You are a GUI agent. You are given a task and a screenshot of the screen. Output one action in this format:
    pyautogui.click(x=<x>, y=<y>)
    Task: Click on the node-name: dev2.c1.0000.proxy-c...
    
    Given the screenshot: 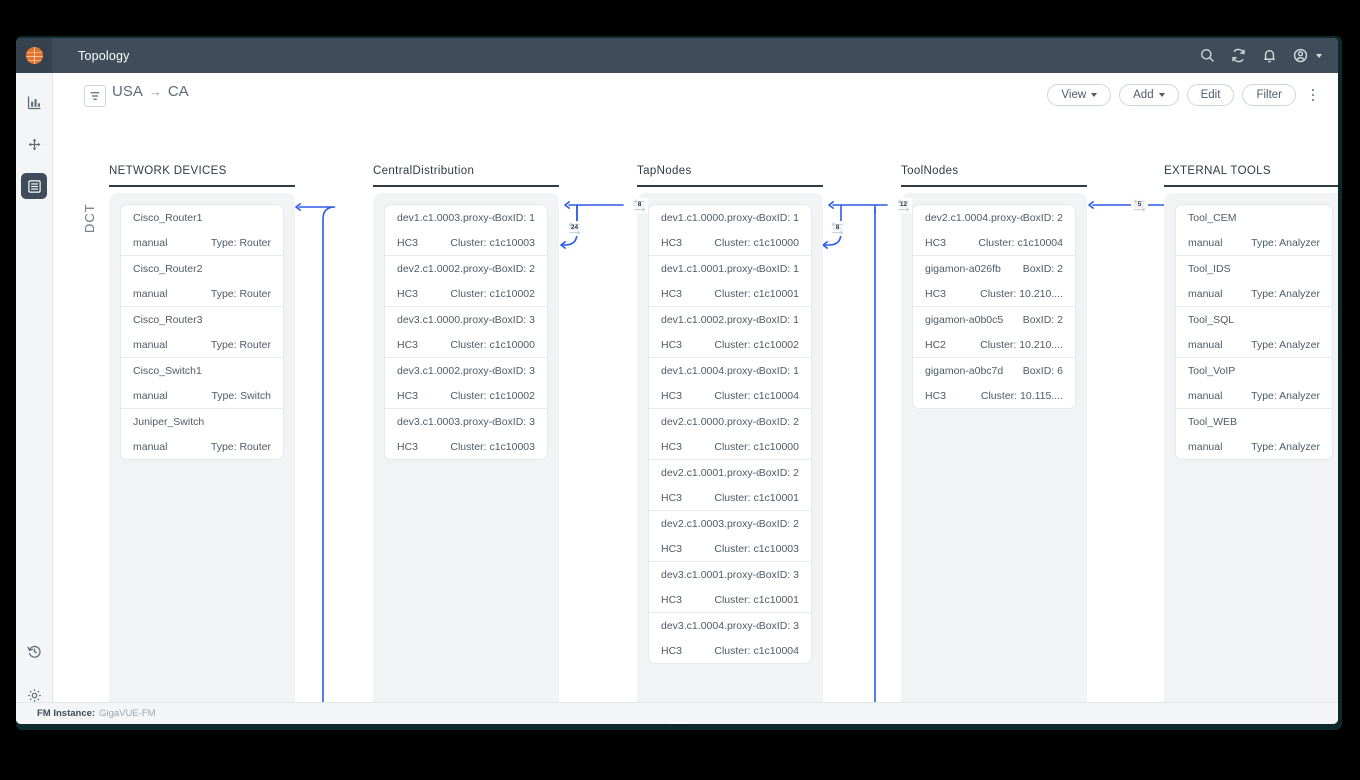 What is the action you would take?
    pyautogui.click(x=710, y=421)
    